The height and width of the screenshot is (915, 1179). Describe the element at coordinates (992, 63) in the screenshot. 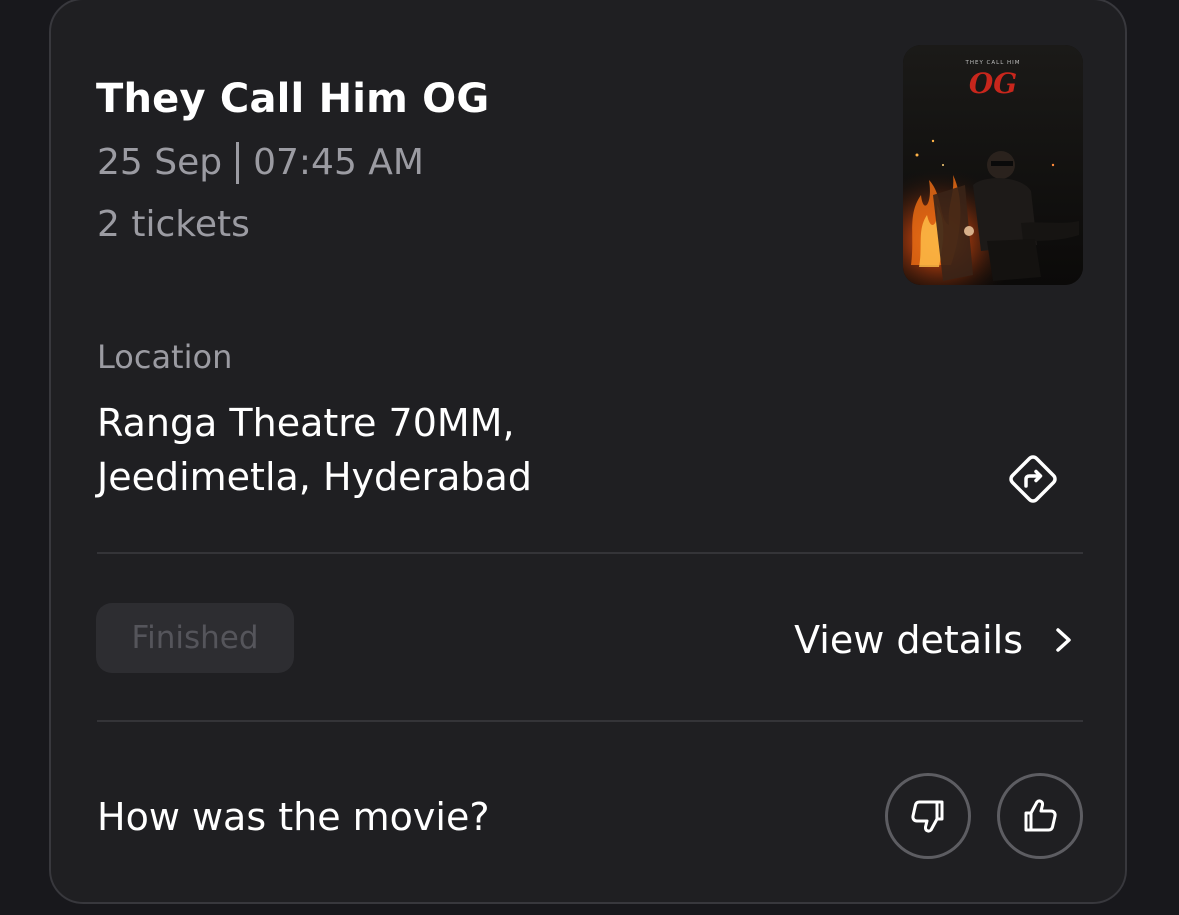

I see `poster-tagline: THEY CALL HIM` at that location.